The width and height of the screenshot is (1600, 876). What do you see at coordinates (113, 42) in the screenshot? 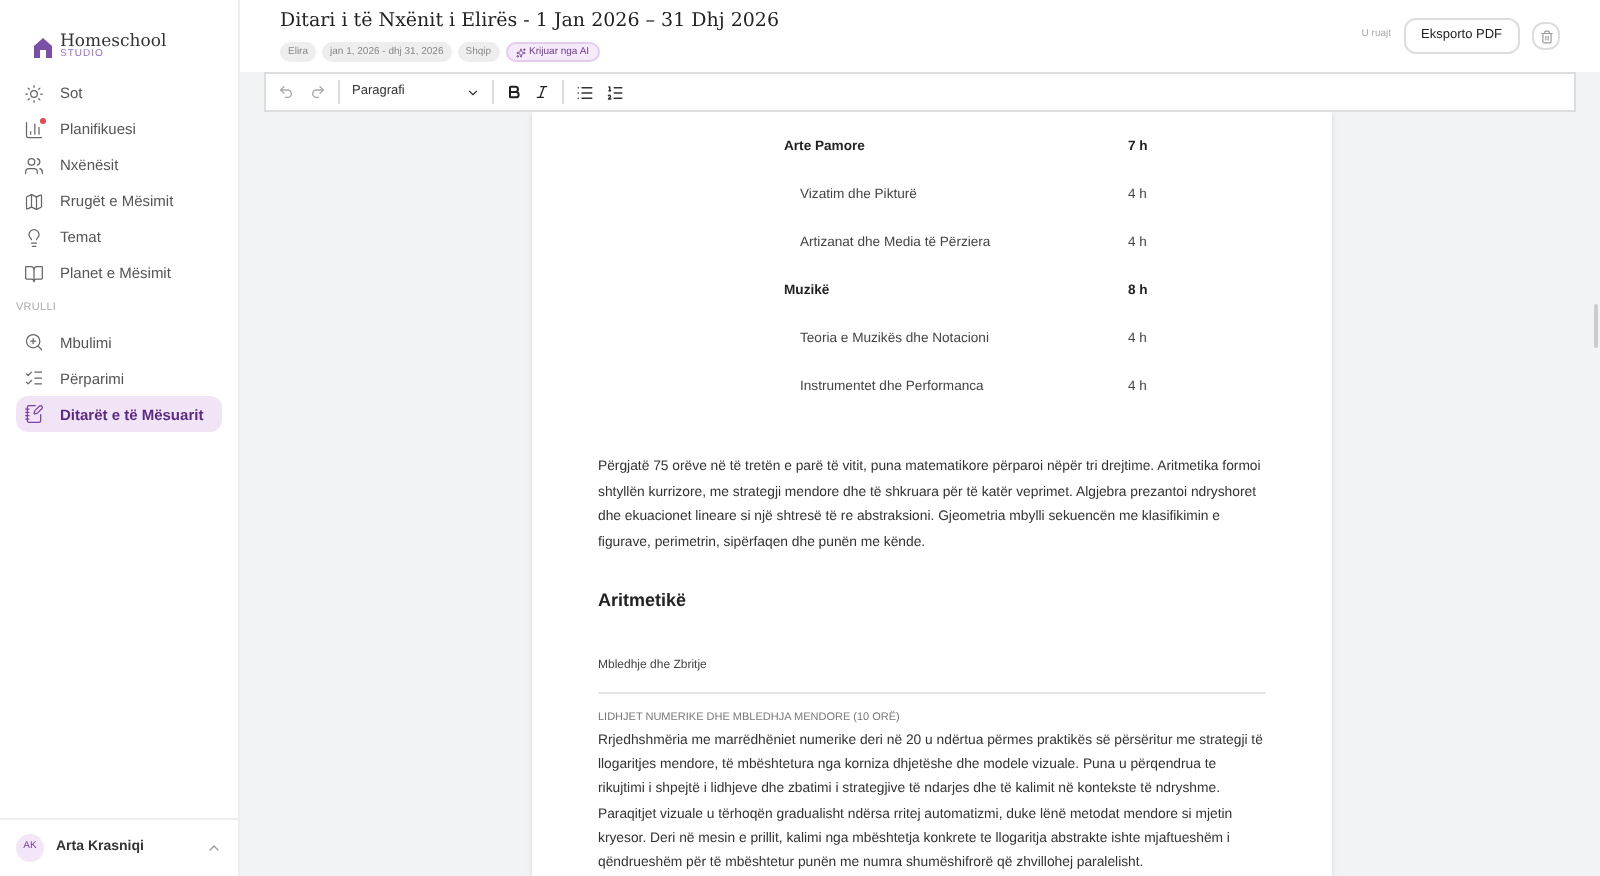
I see `brand-name: Homeschool` at bounding box center [113, 42].